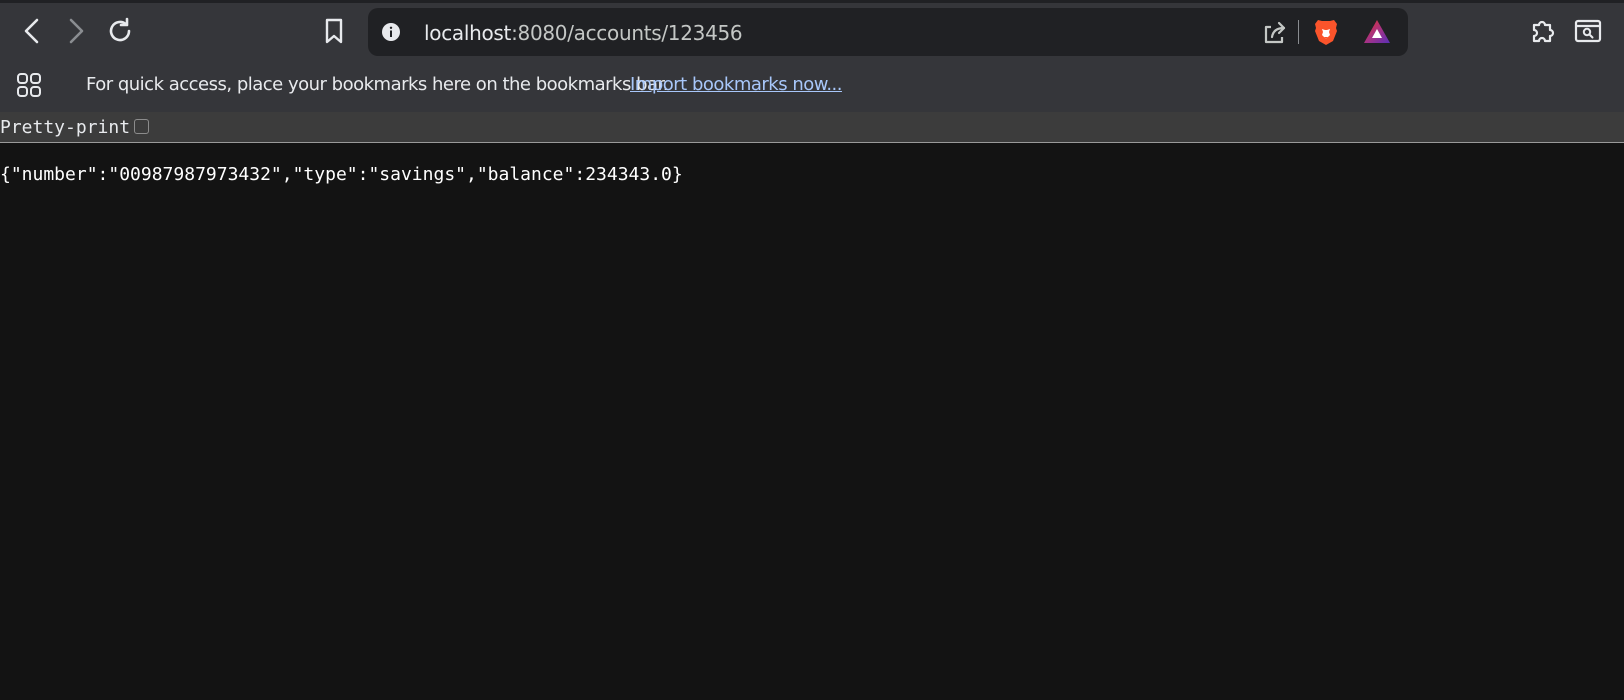 The width and height of the screenshot is (1624, 700). Describe the element at coordinates (1298, 32) in the screenshot. I see `omnibox-divider` at that location.